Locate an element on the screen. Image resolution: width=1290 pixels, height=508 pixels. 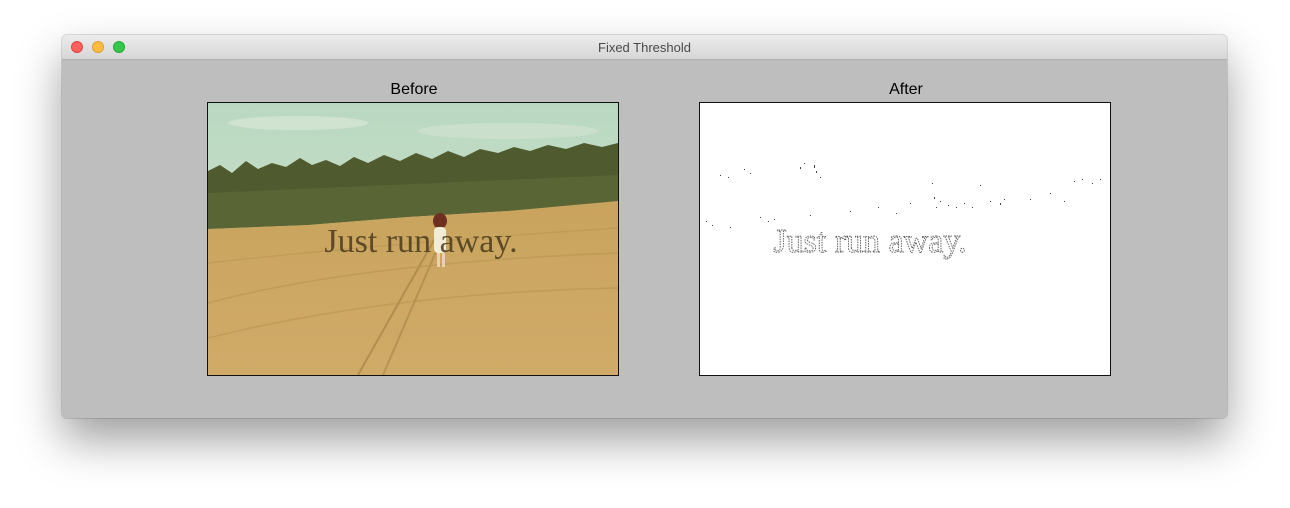
before-label: Before is located at coordinates (414, 89).